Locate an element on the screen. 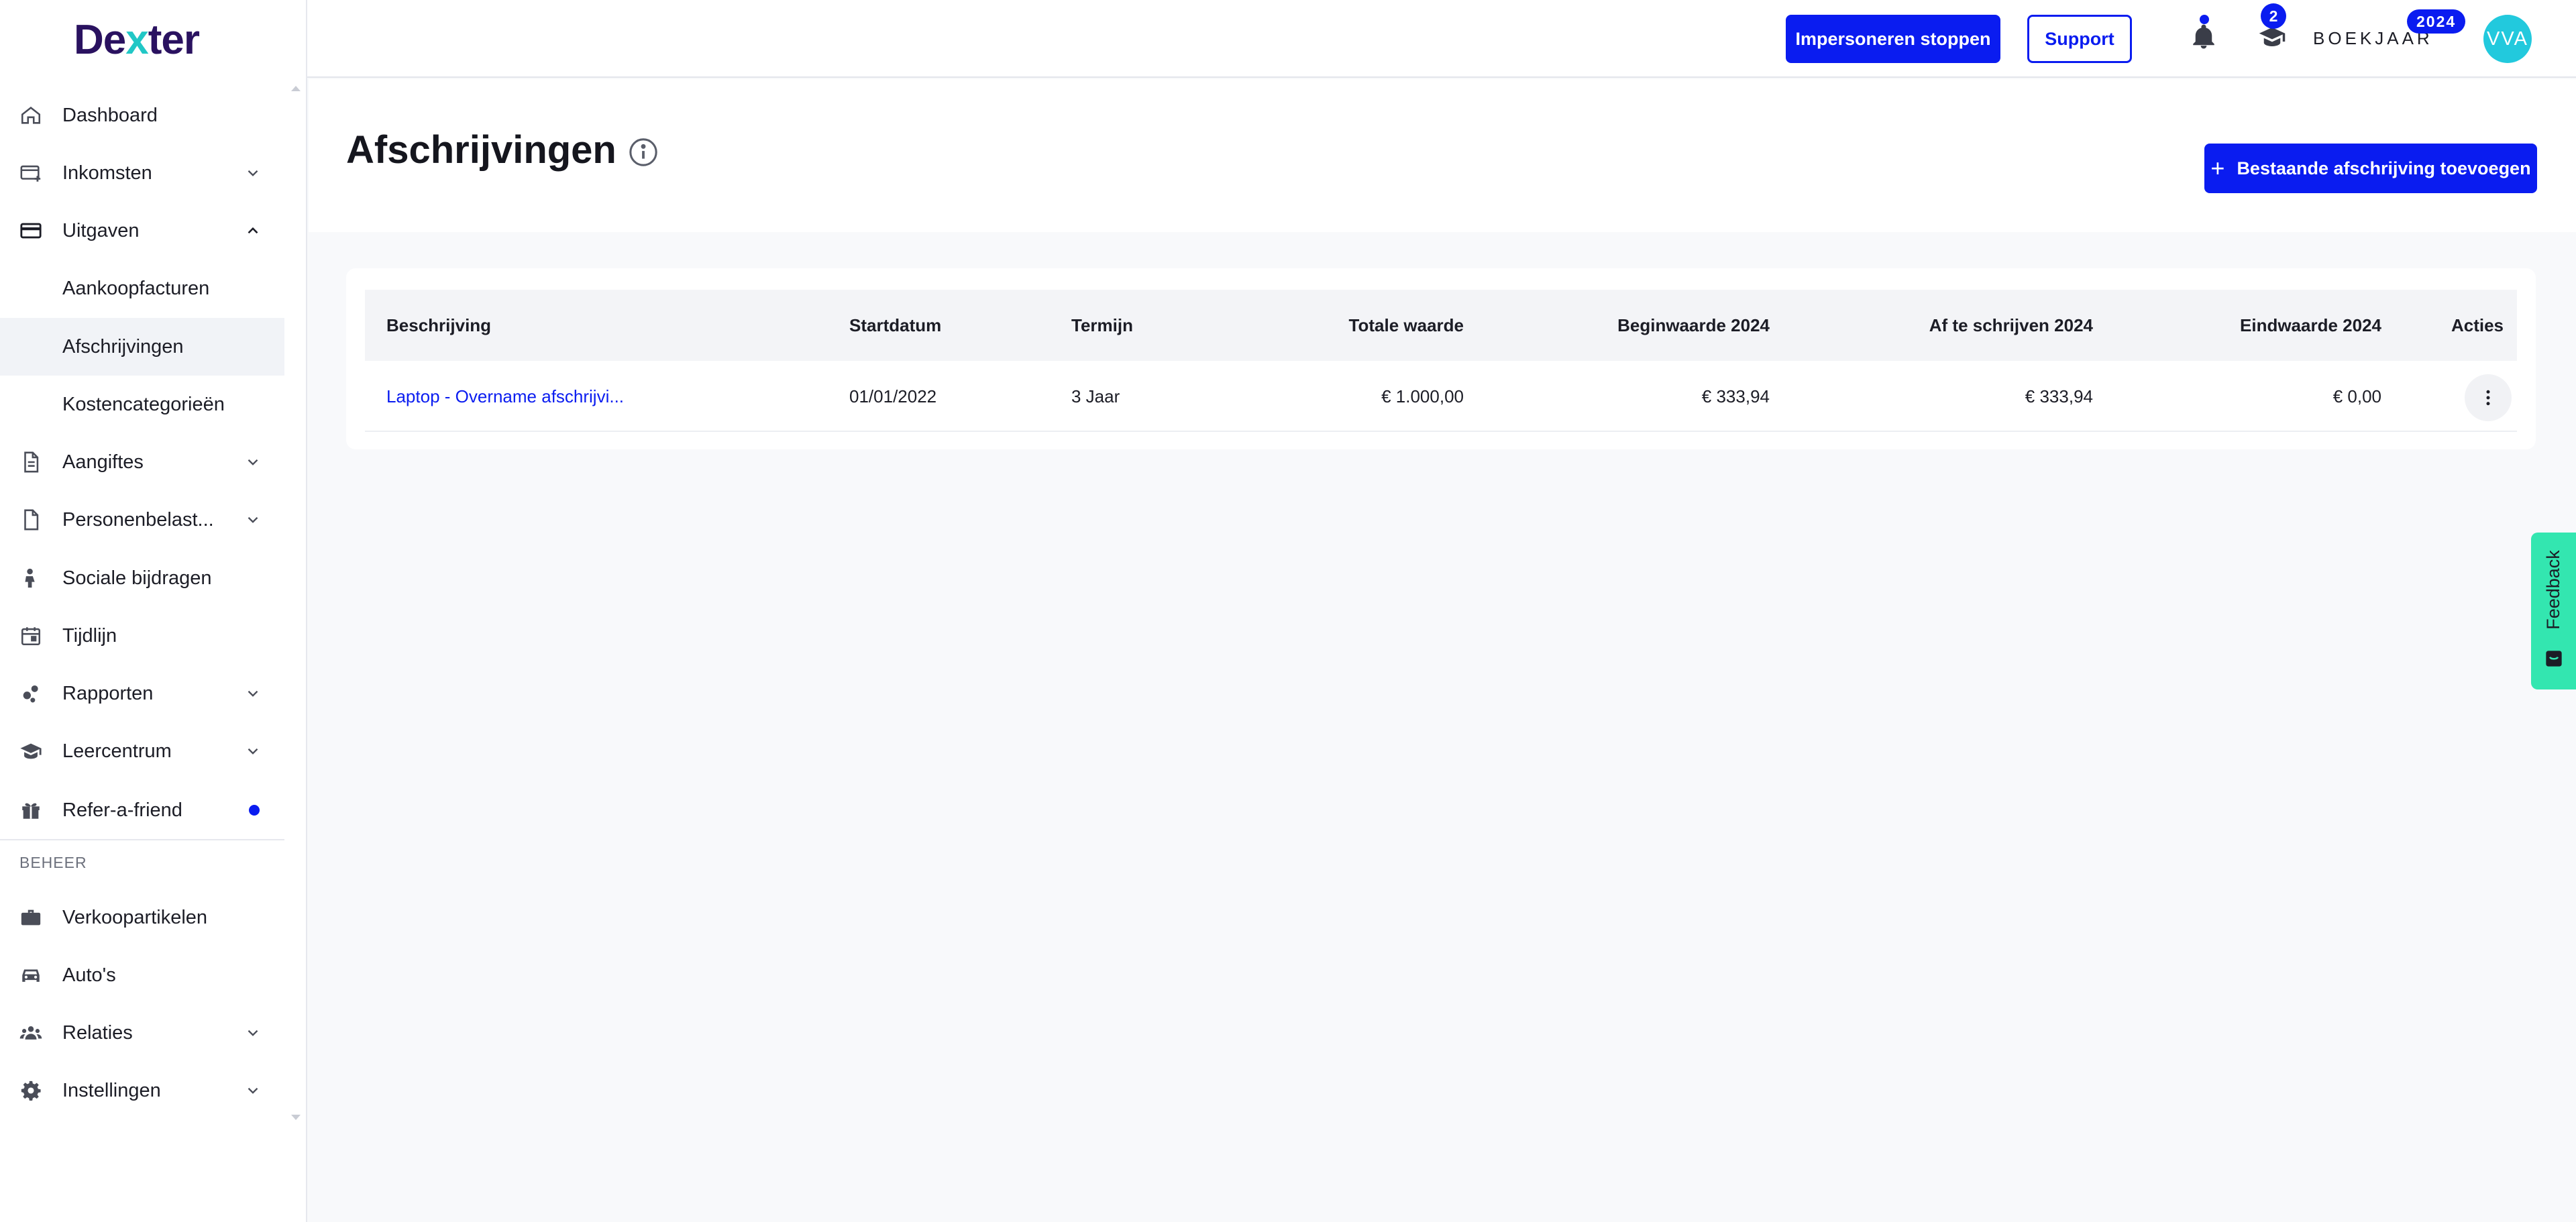  income-icon is located at coordinates (31, 173).